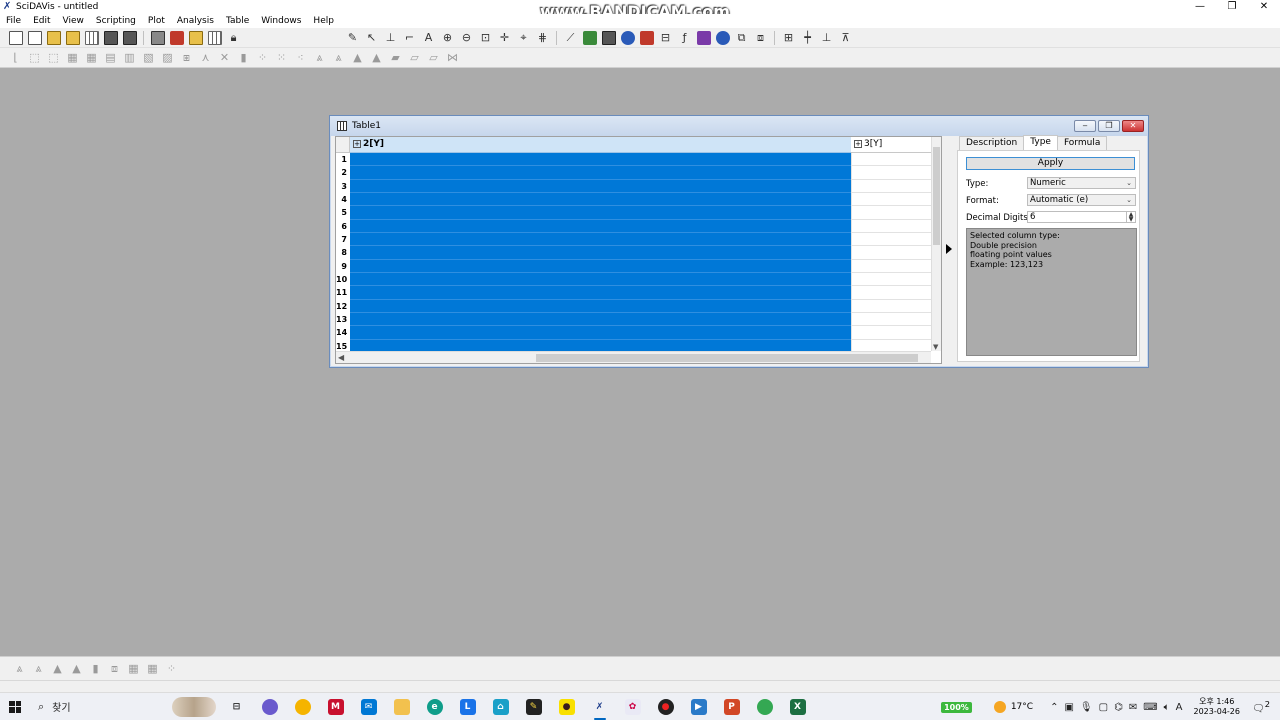  Describe the element at coordinates (343, 186) in the screenshot. I see `row-header: 3` at that location.